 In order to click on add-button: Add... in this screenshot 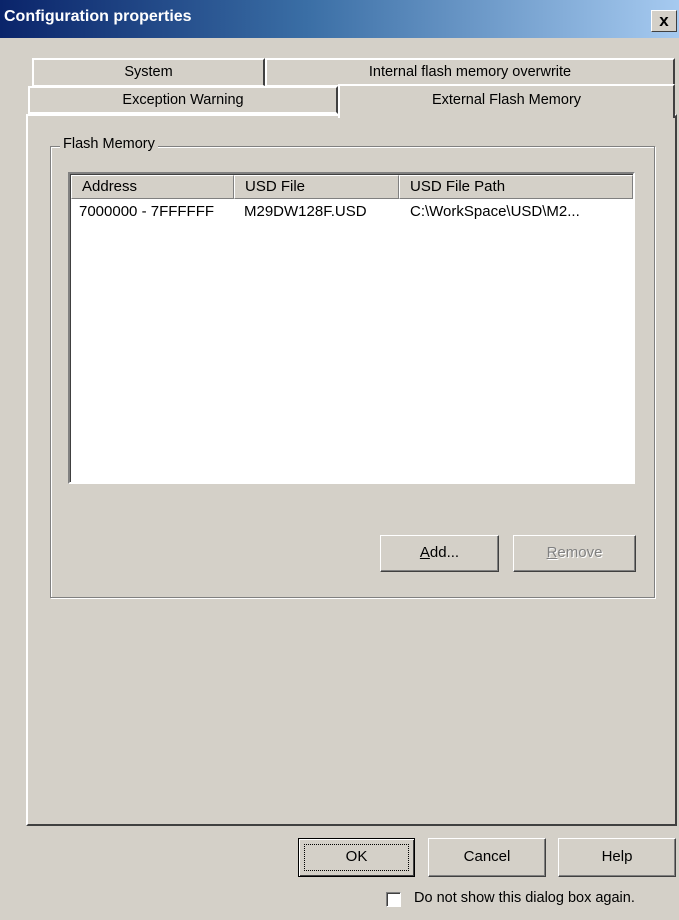, I will do `click(439, 553)`.